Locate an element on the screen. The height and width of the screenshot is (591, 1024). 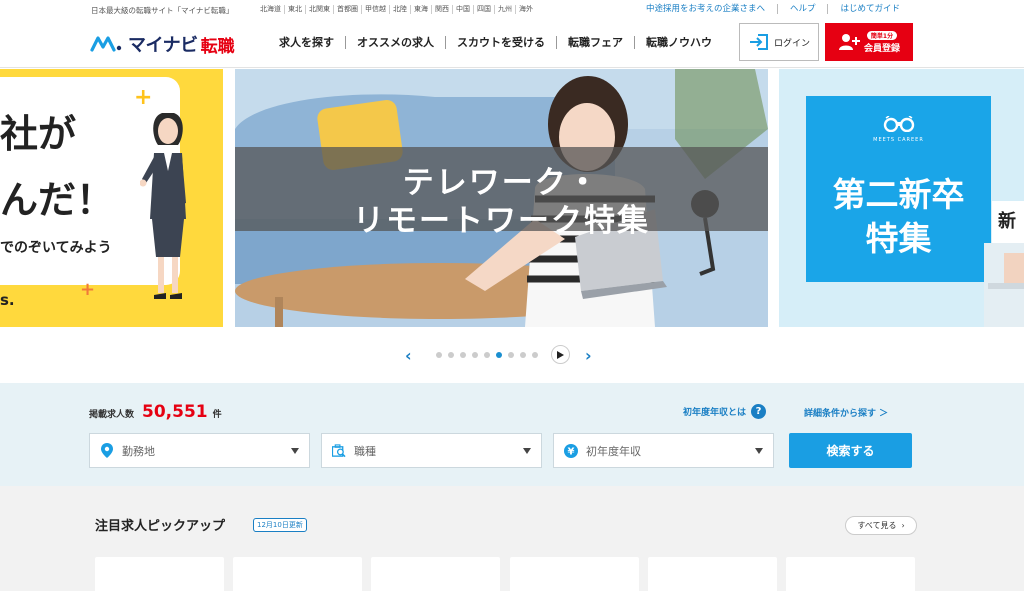
nav-recommended: オススメの求人 is located at coordinates (395, 42).